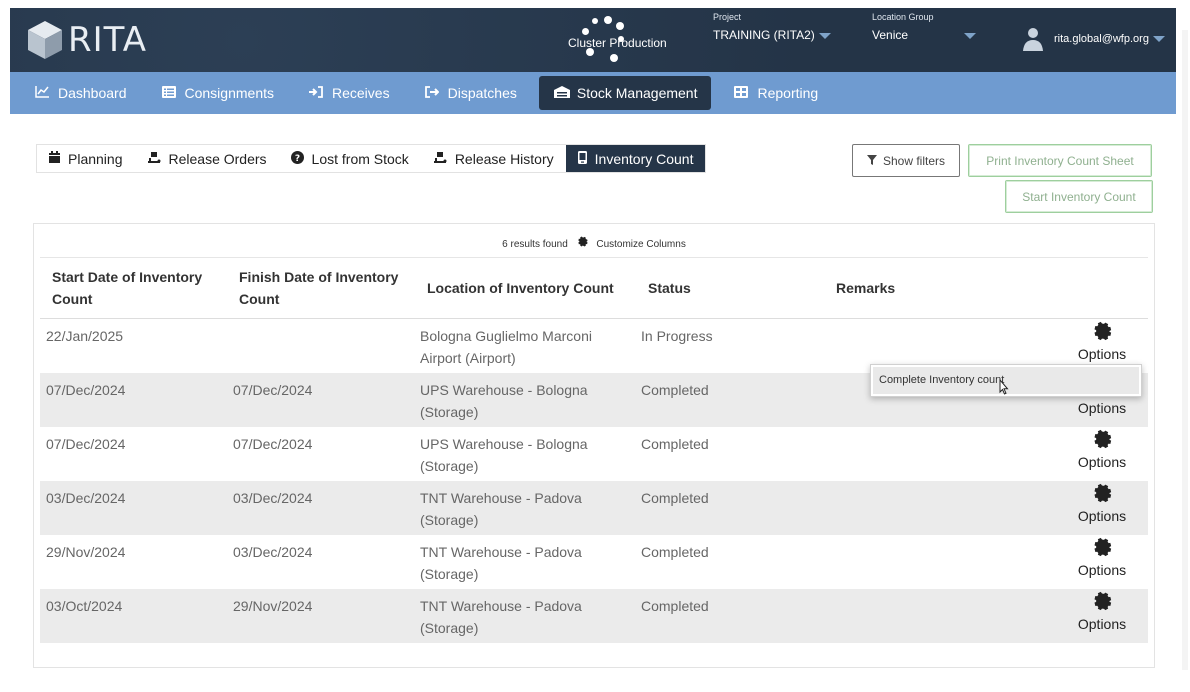 This screenshot has height=692, width=1190. I want to click on tab-release-history: Release History, so click(493, 158).